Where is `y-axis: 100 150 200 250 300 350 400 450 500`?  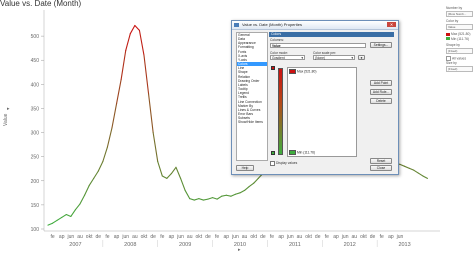 y-axis: 100 150 200 250 300 350 400 450 500 is located at coordinates (38, 121).